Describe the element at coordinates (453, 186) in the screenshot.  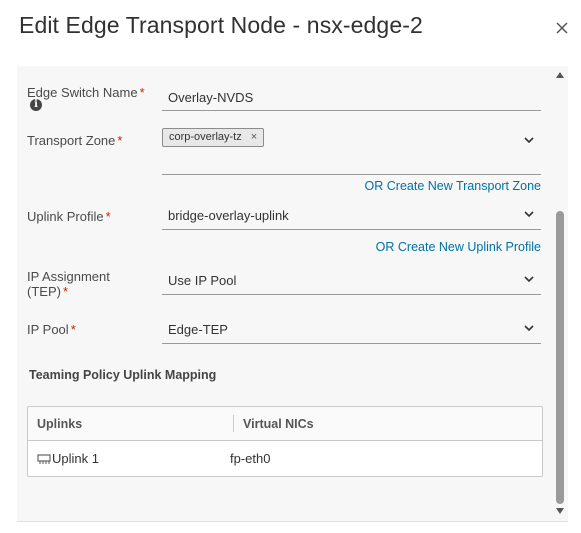
I see `create-transport-zone-link: OR Create New Transport Zone` at that location.